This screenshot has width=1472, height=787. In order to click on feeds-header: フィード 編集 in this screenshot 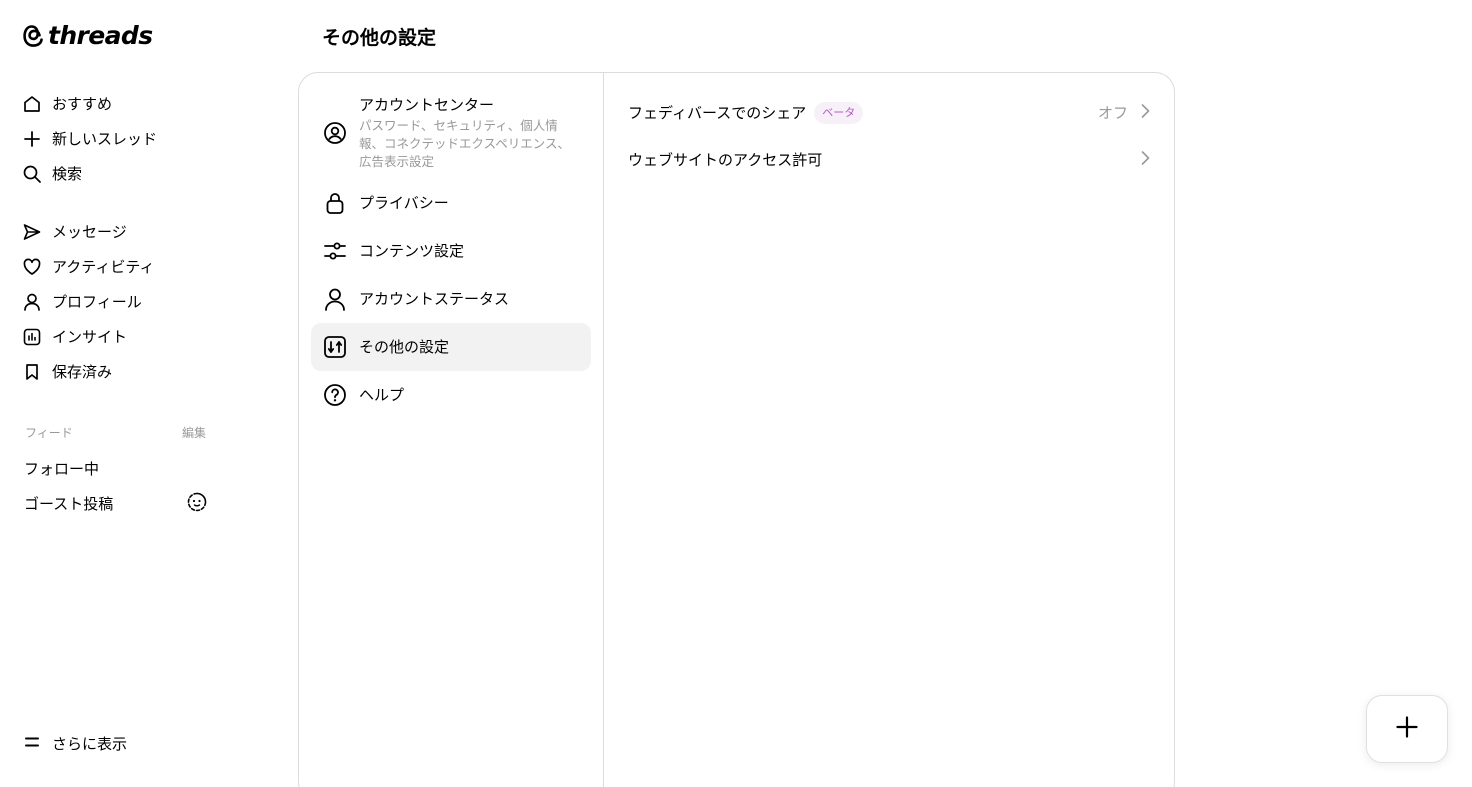, I will do `click(115, 432)`.